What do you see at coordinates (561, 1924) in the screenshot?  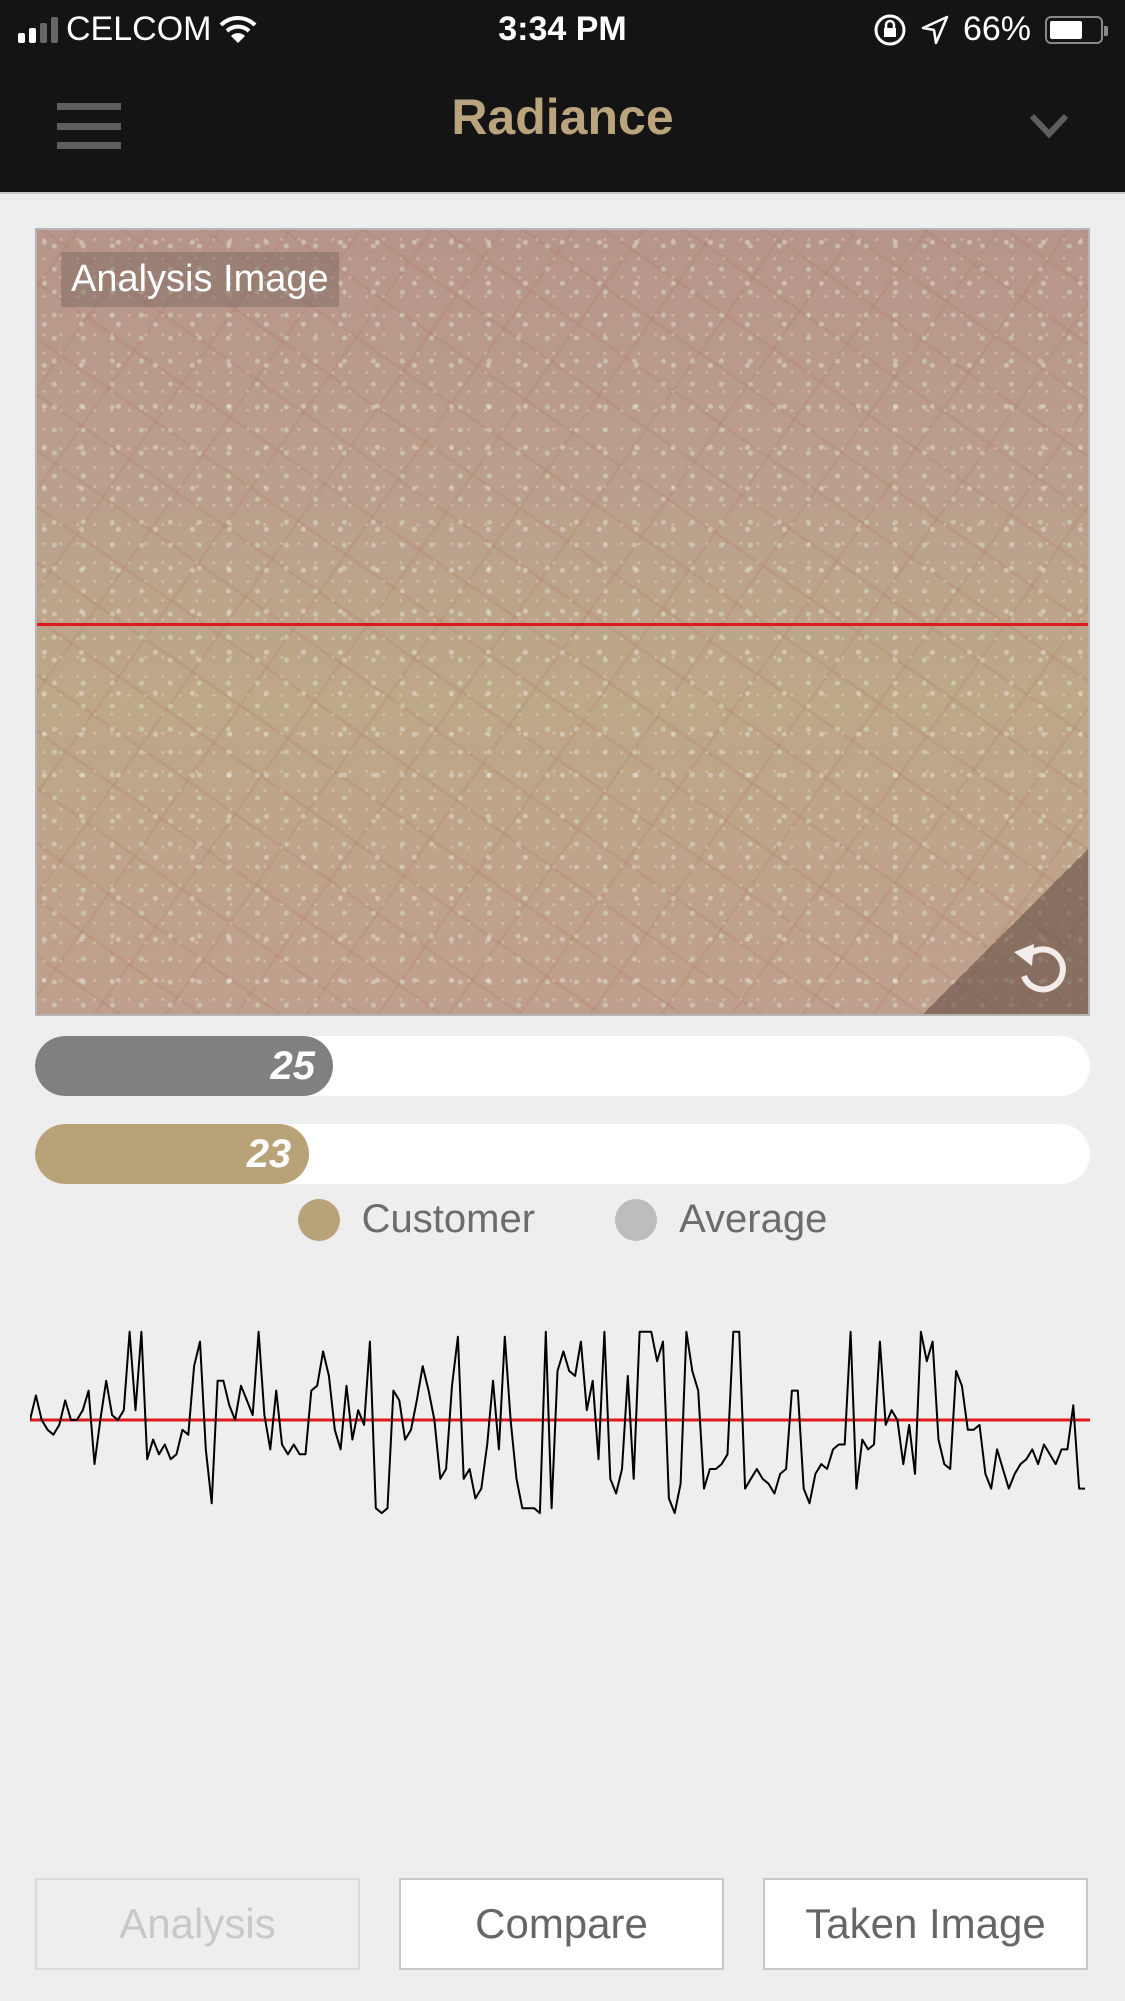 I see `compare-button: Compare` at bounding box center [561, 1924].